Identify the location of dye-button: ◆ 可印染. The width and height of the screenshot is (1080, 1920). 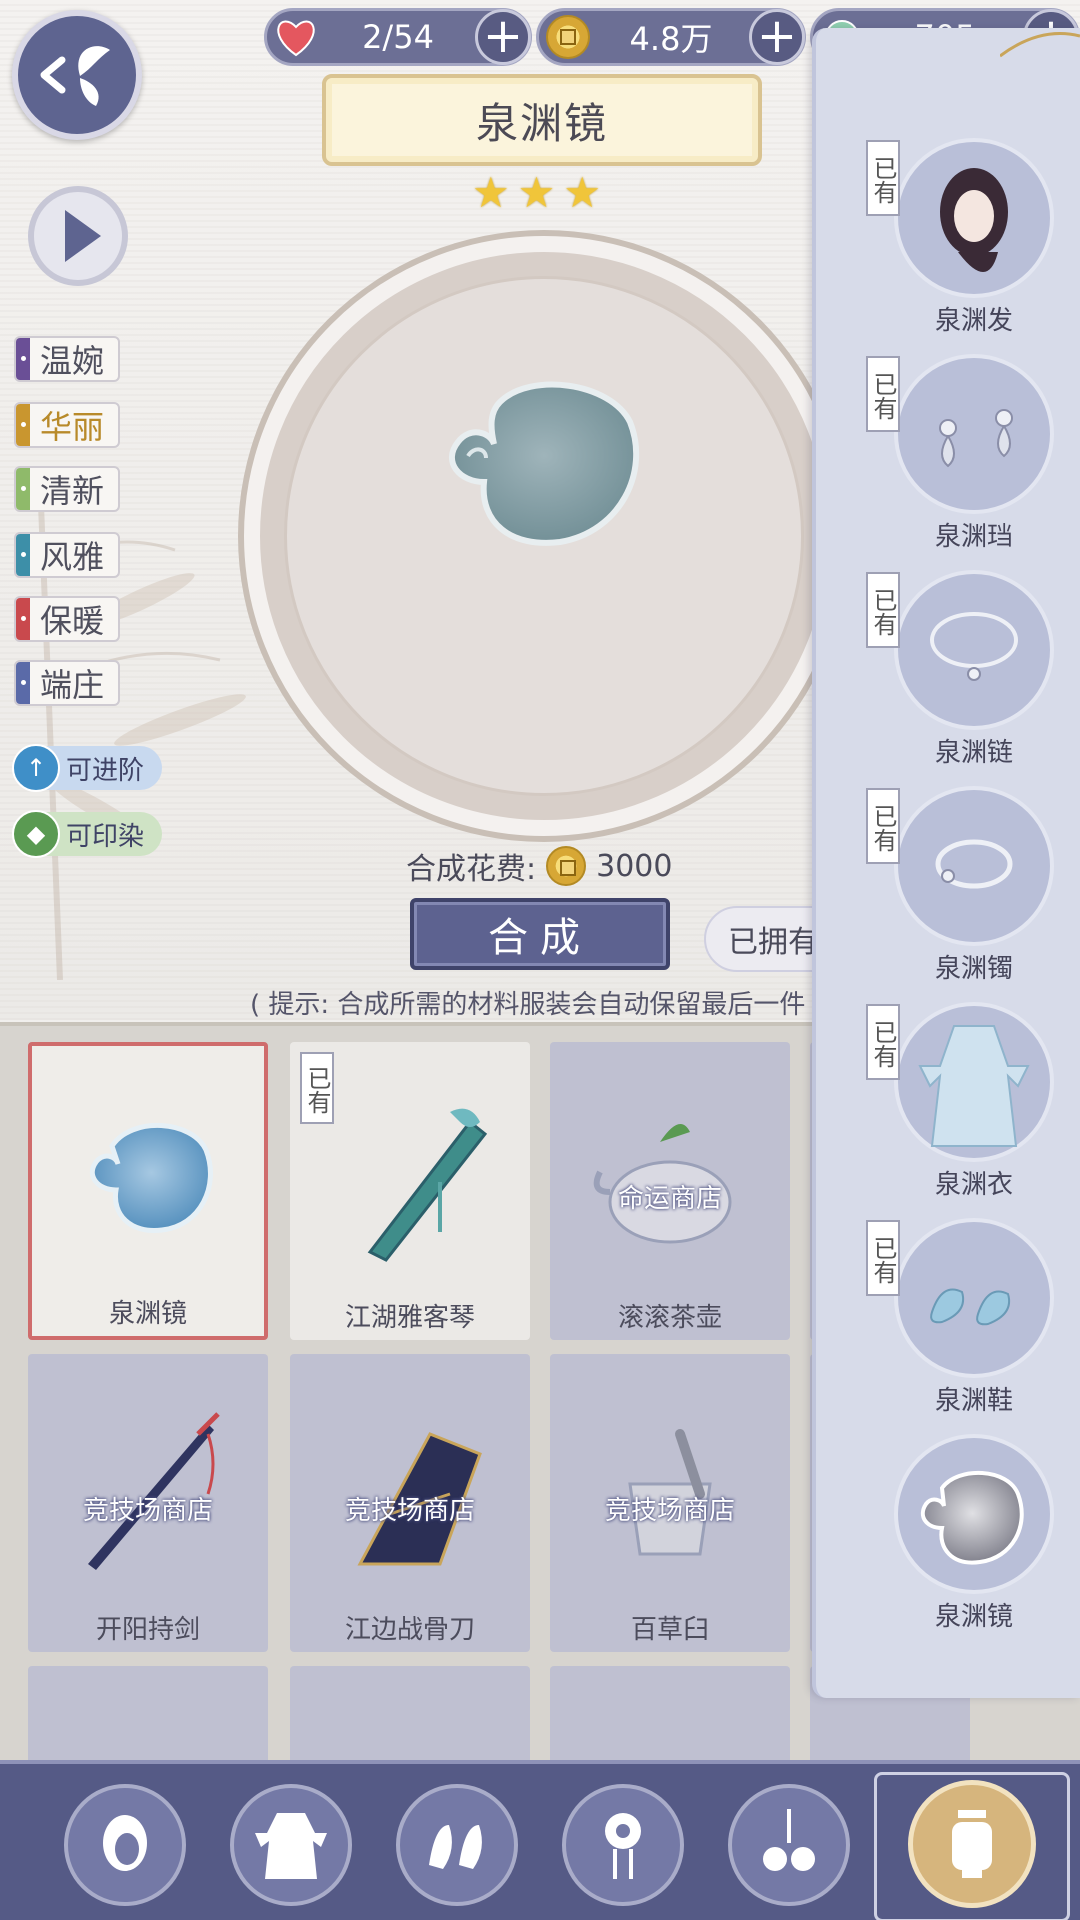
(87, 834).